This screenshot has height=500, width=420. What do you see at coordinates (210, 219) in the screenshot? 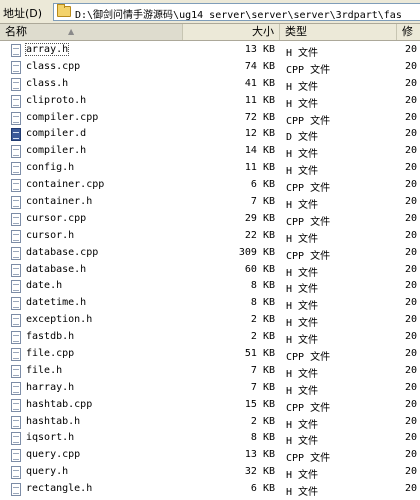
I see `file-row: cursor.cpp 29 KB CPP 文件 20` at bounding box center [210, 219].